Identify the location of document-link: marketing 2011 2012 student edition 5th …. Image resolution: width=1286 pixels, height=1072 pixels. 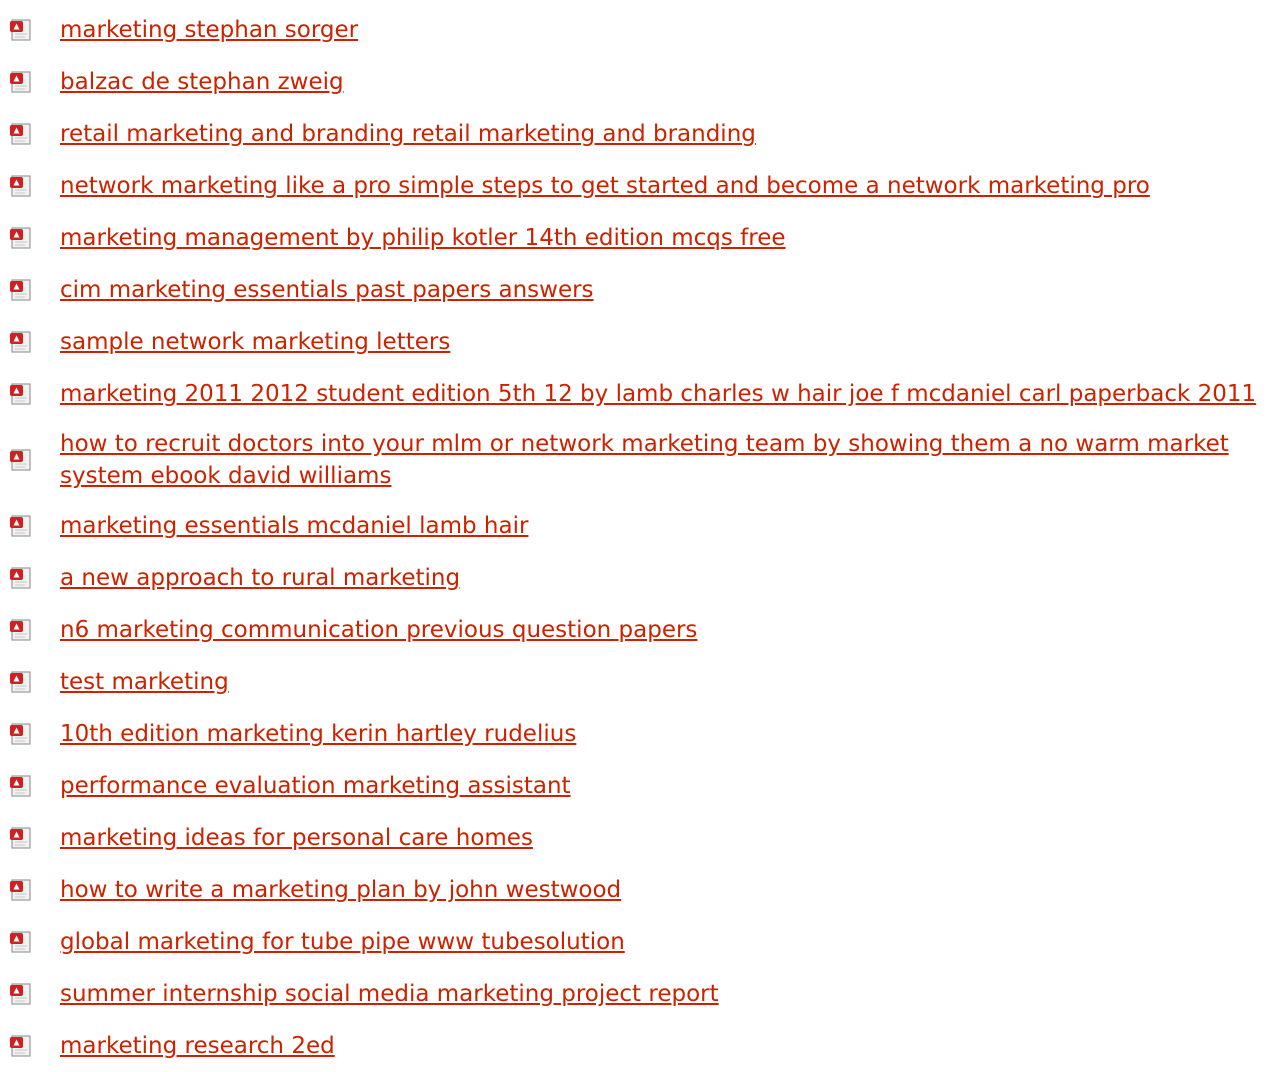
(658, 394).